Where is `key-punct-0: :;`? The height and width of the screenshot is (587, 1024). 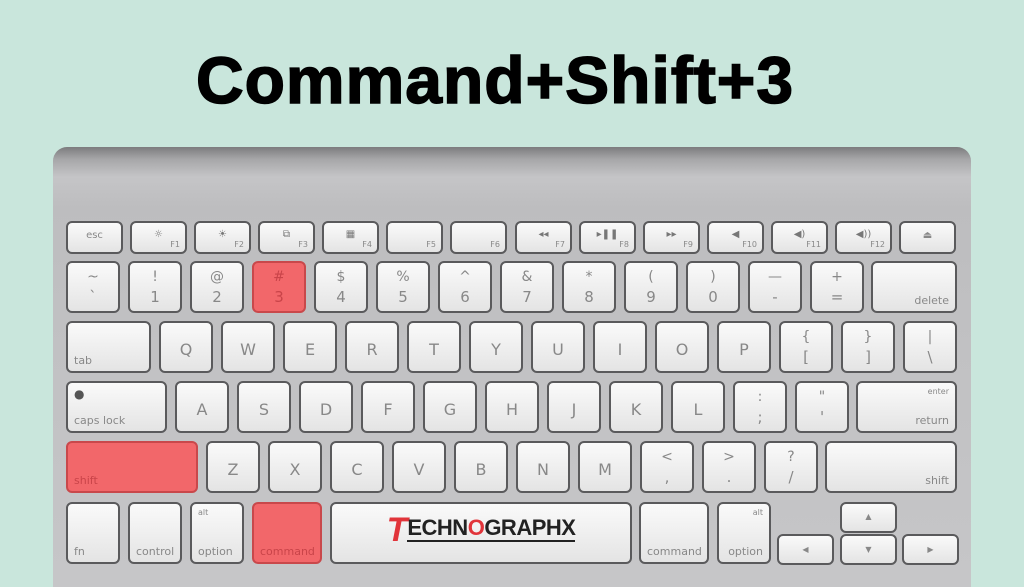
key-punct-0: :; is located at coordinates (760, 407).